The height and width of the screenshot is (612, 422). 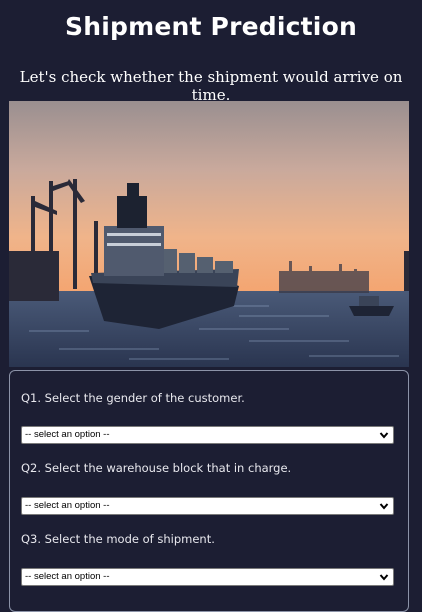 I want to click on question-shipment-mode-label: Q3. Select the mode of shipment., so click(x=118, y=539).